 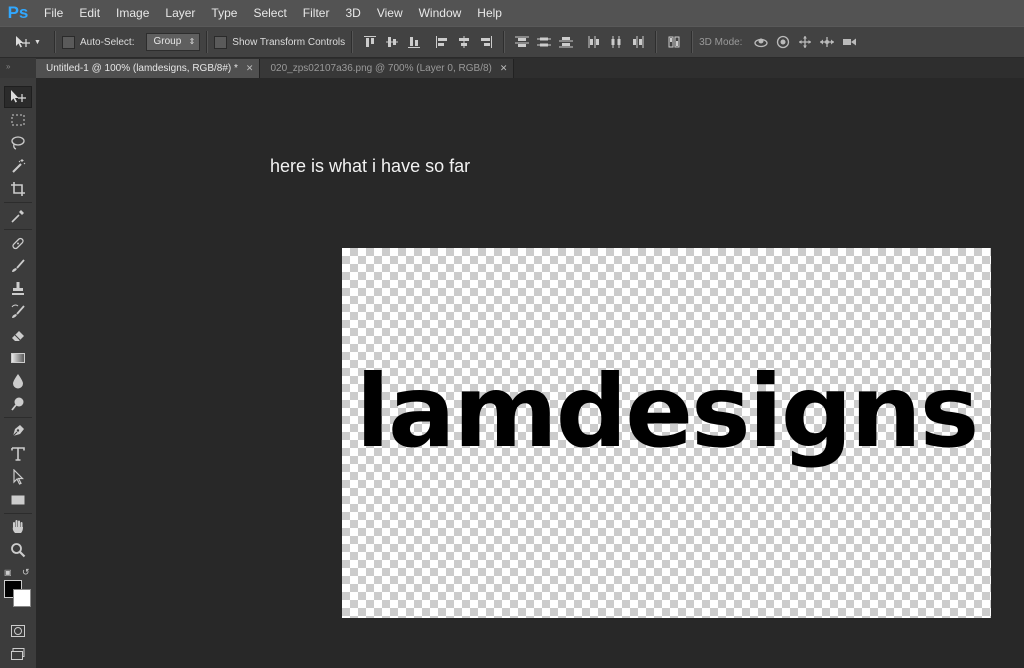 I want to click on hand-tool-icon, so click(x=17, y=526).